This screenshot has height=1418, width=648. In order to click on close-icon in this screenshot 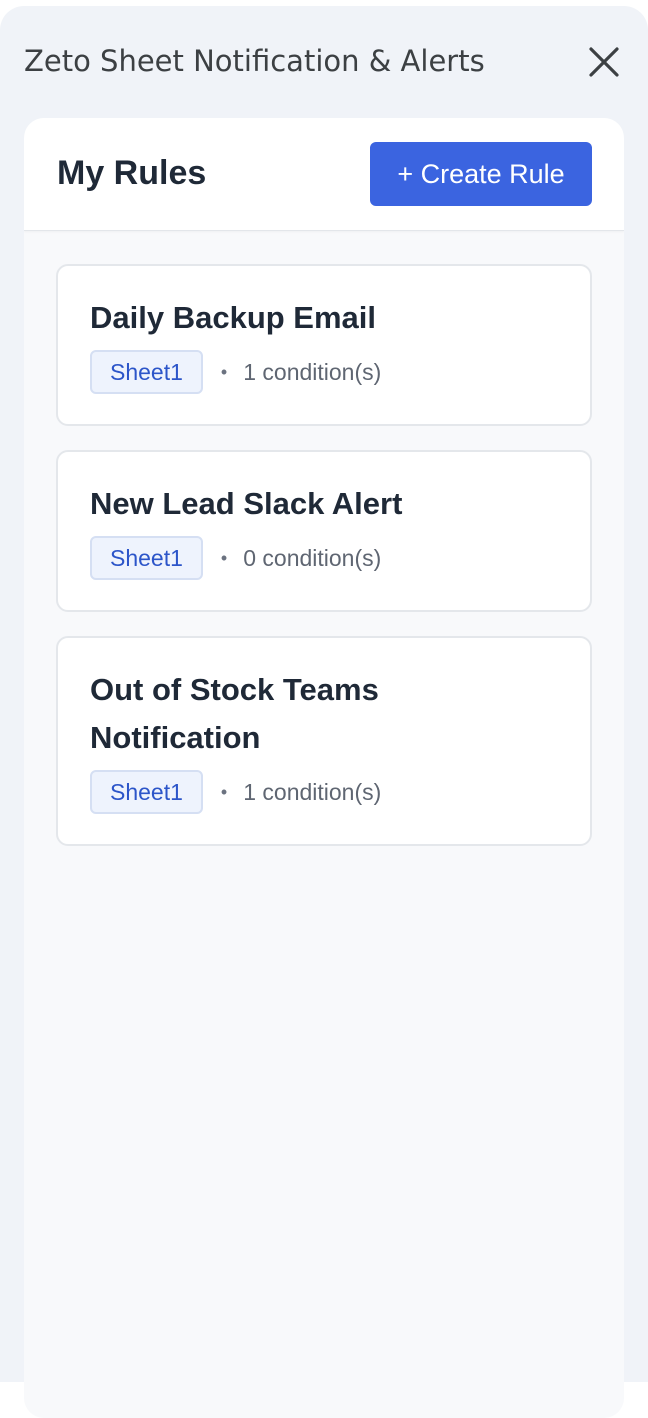, I will do `click(604, 62)`.